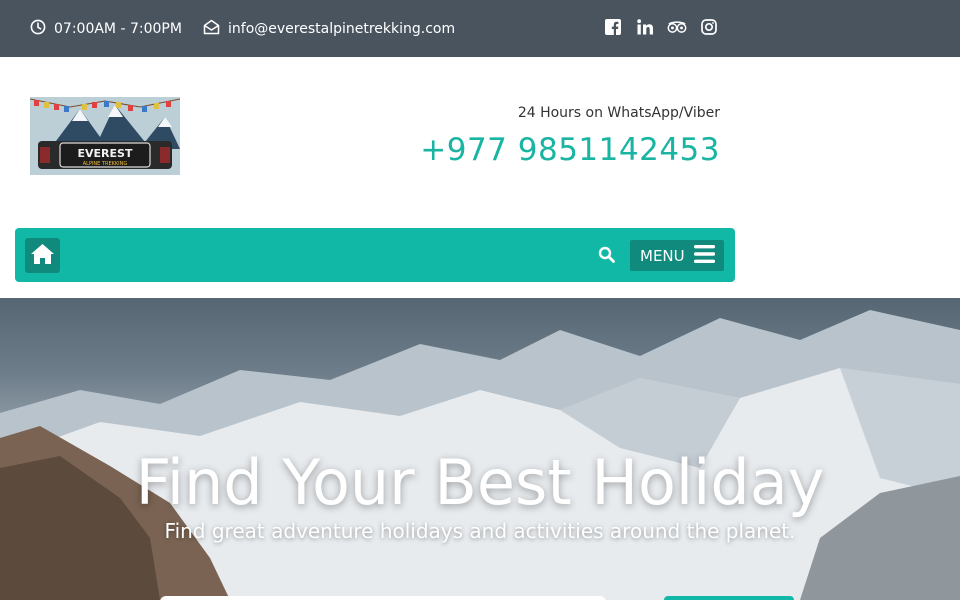  Describe the element at coordinates (215, 29) in the screenshot. I see `envelope-open-icon` at that location.